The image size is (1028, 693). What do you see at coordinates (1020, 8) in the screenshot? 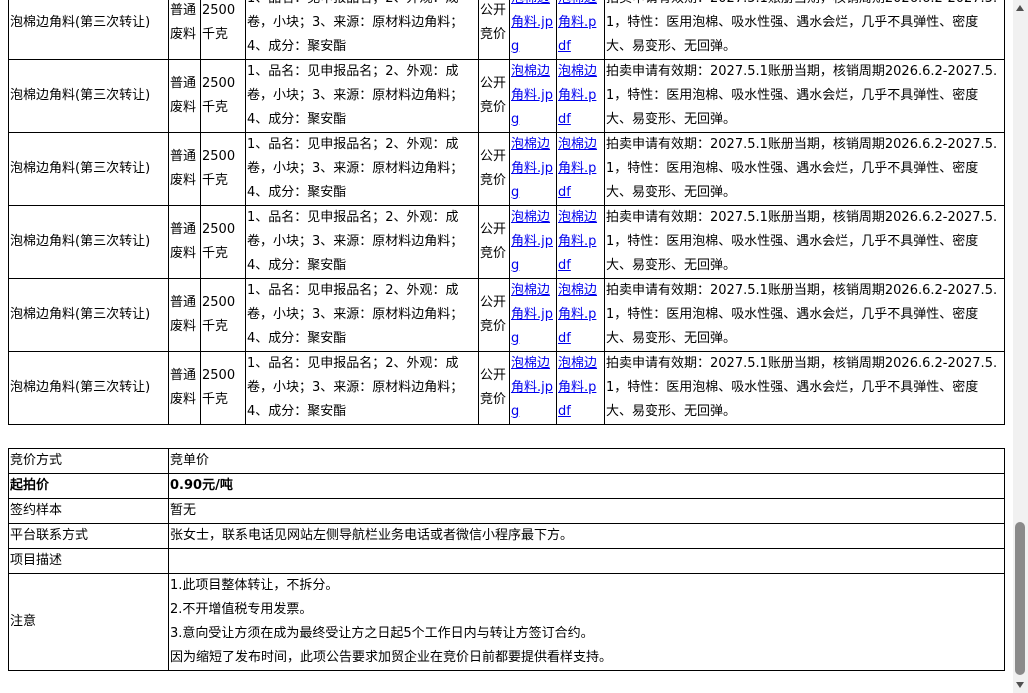
I see `triangle-up-icon` at bounding box center [1020, 8].